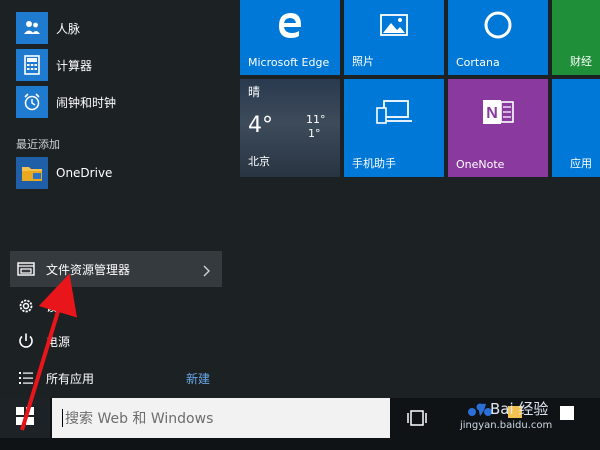  I want to click on weather-low: 1°, so click(314, 133).